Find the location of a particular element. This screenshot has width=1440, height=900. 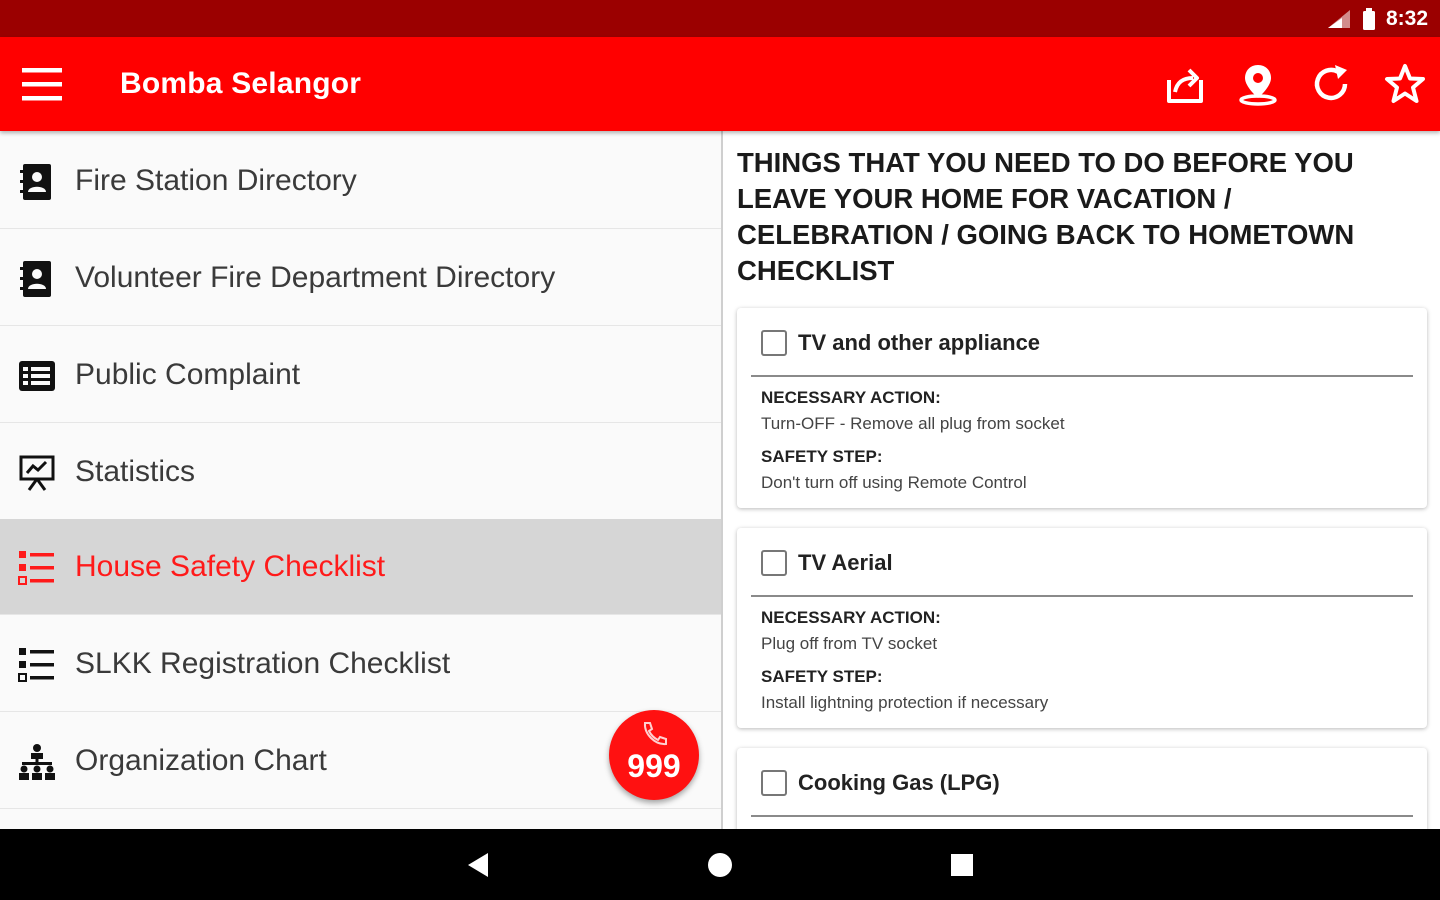

app-title: Bomba Selangor is located at coordinates (241, 83).